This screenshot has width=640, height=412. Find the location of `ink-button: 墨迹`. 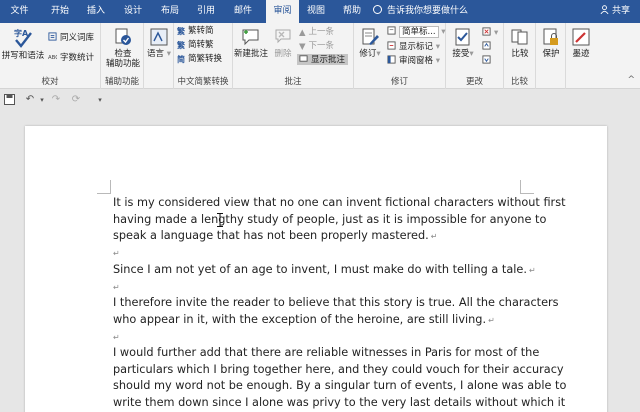

ink-button: 墨迹 is located at coordinates (581, 43).